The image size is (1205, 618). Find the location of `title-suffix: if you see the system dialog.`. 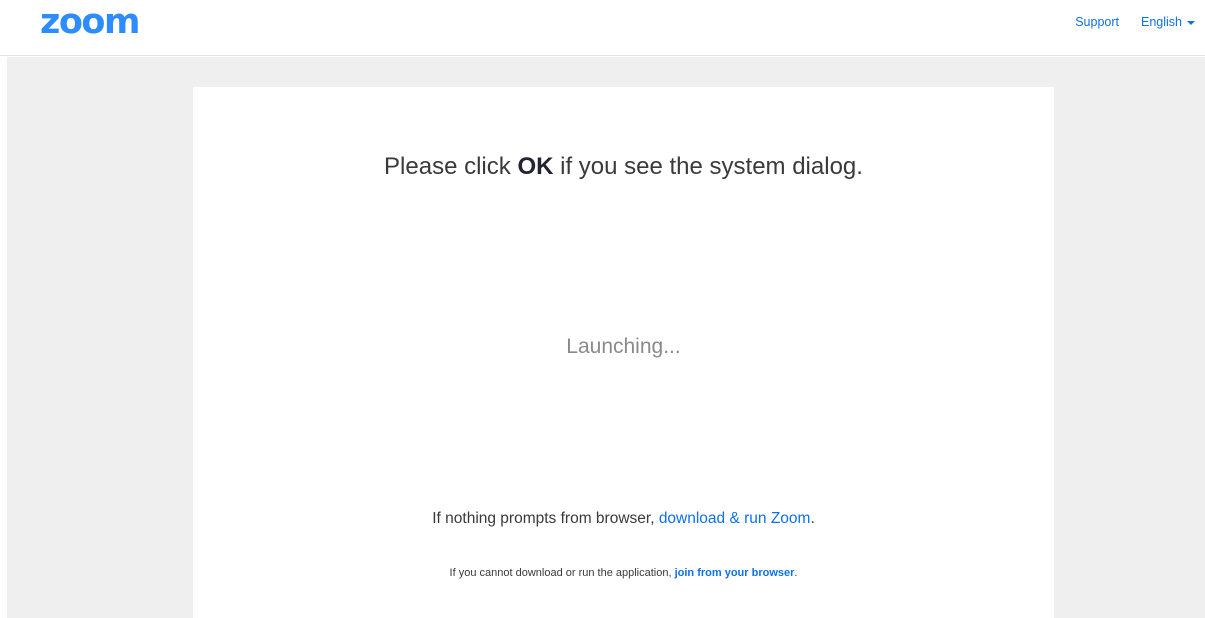

title-suffix: if you see the system dialog. is located at coordinates (708, 166).